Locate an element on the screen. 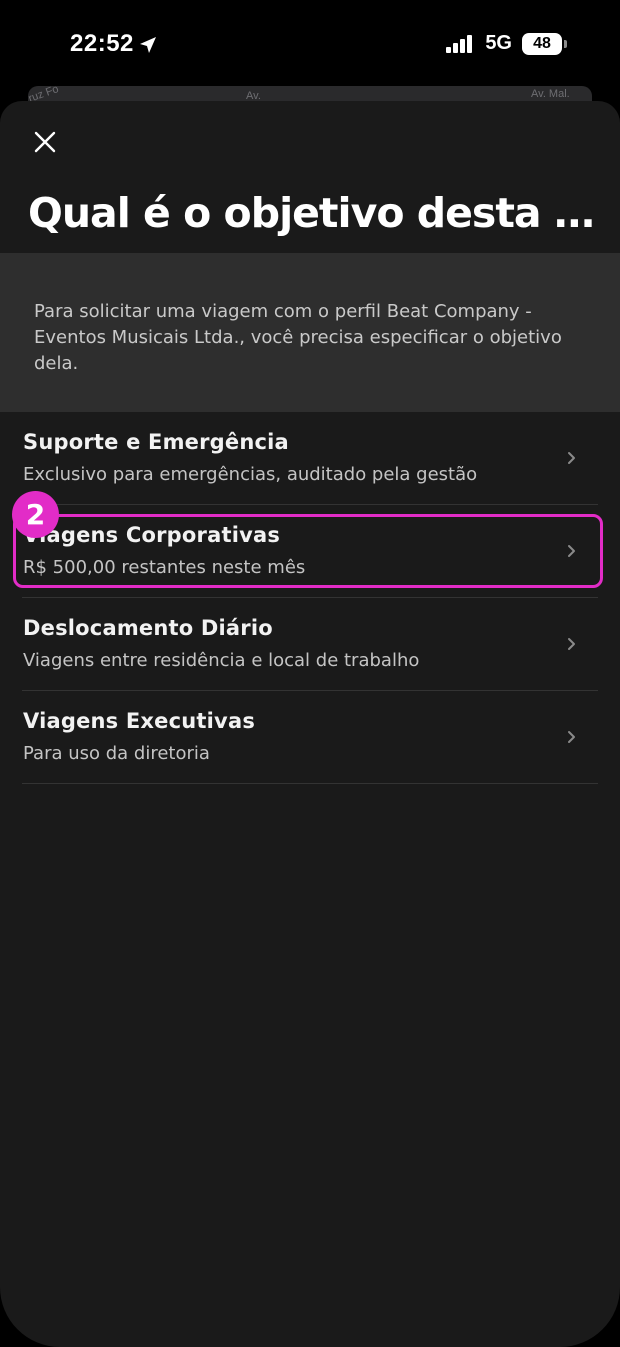 The height and width of the screenshot is (1347, 620). option-title: Viagens Corporativas is located at coordinates (152, 535).